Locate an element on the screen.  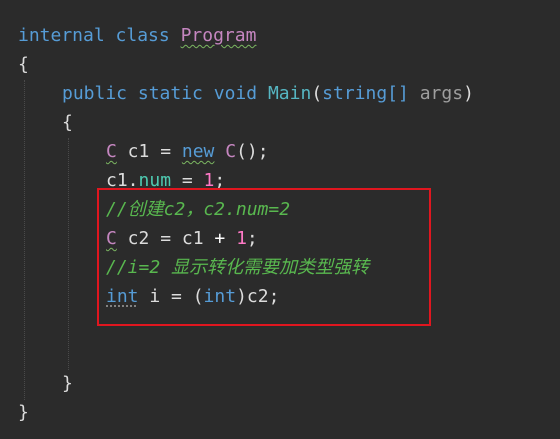
code-line-5: C c1 = new C(); is located at coordinates (187, 151).